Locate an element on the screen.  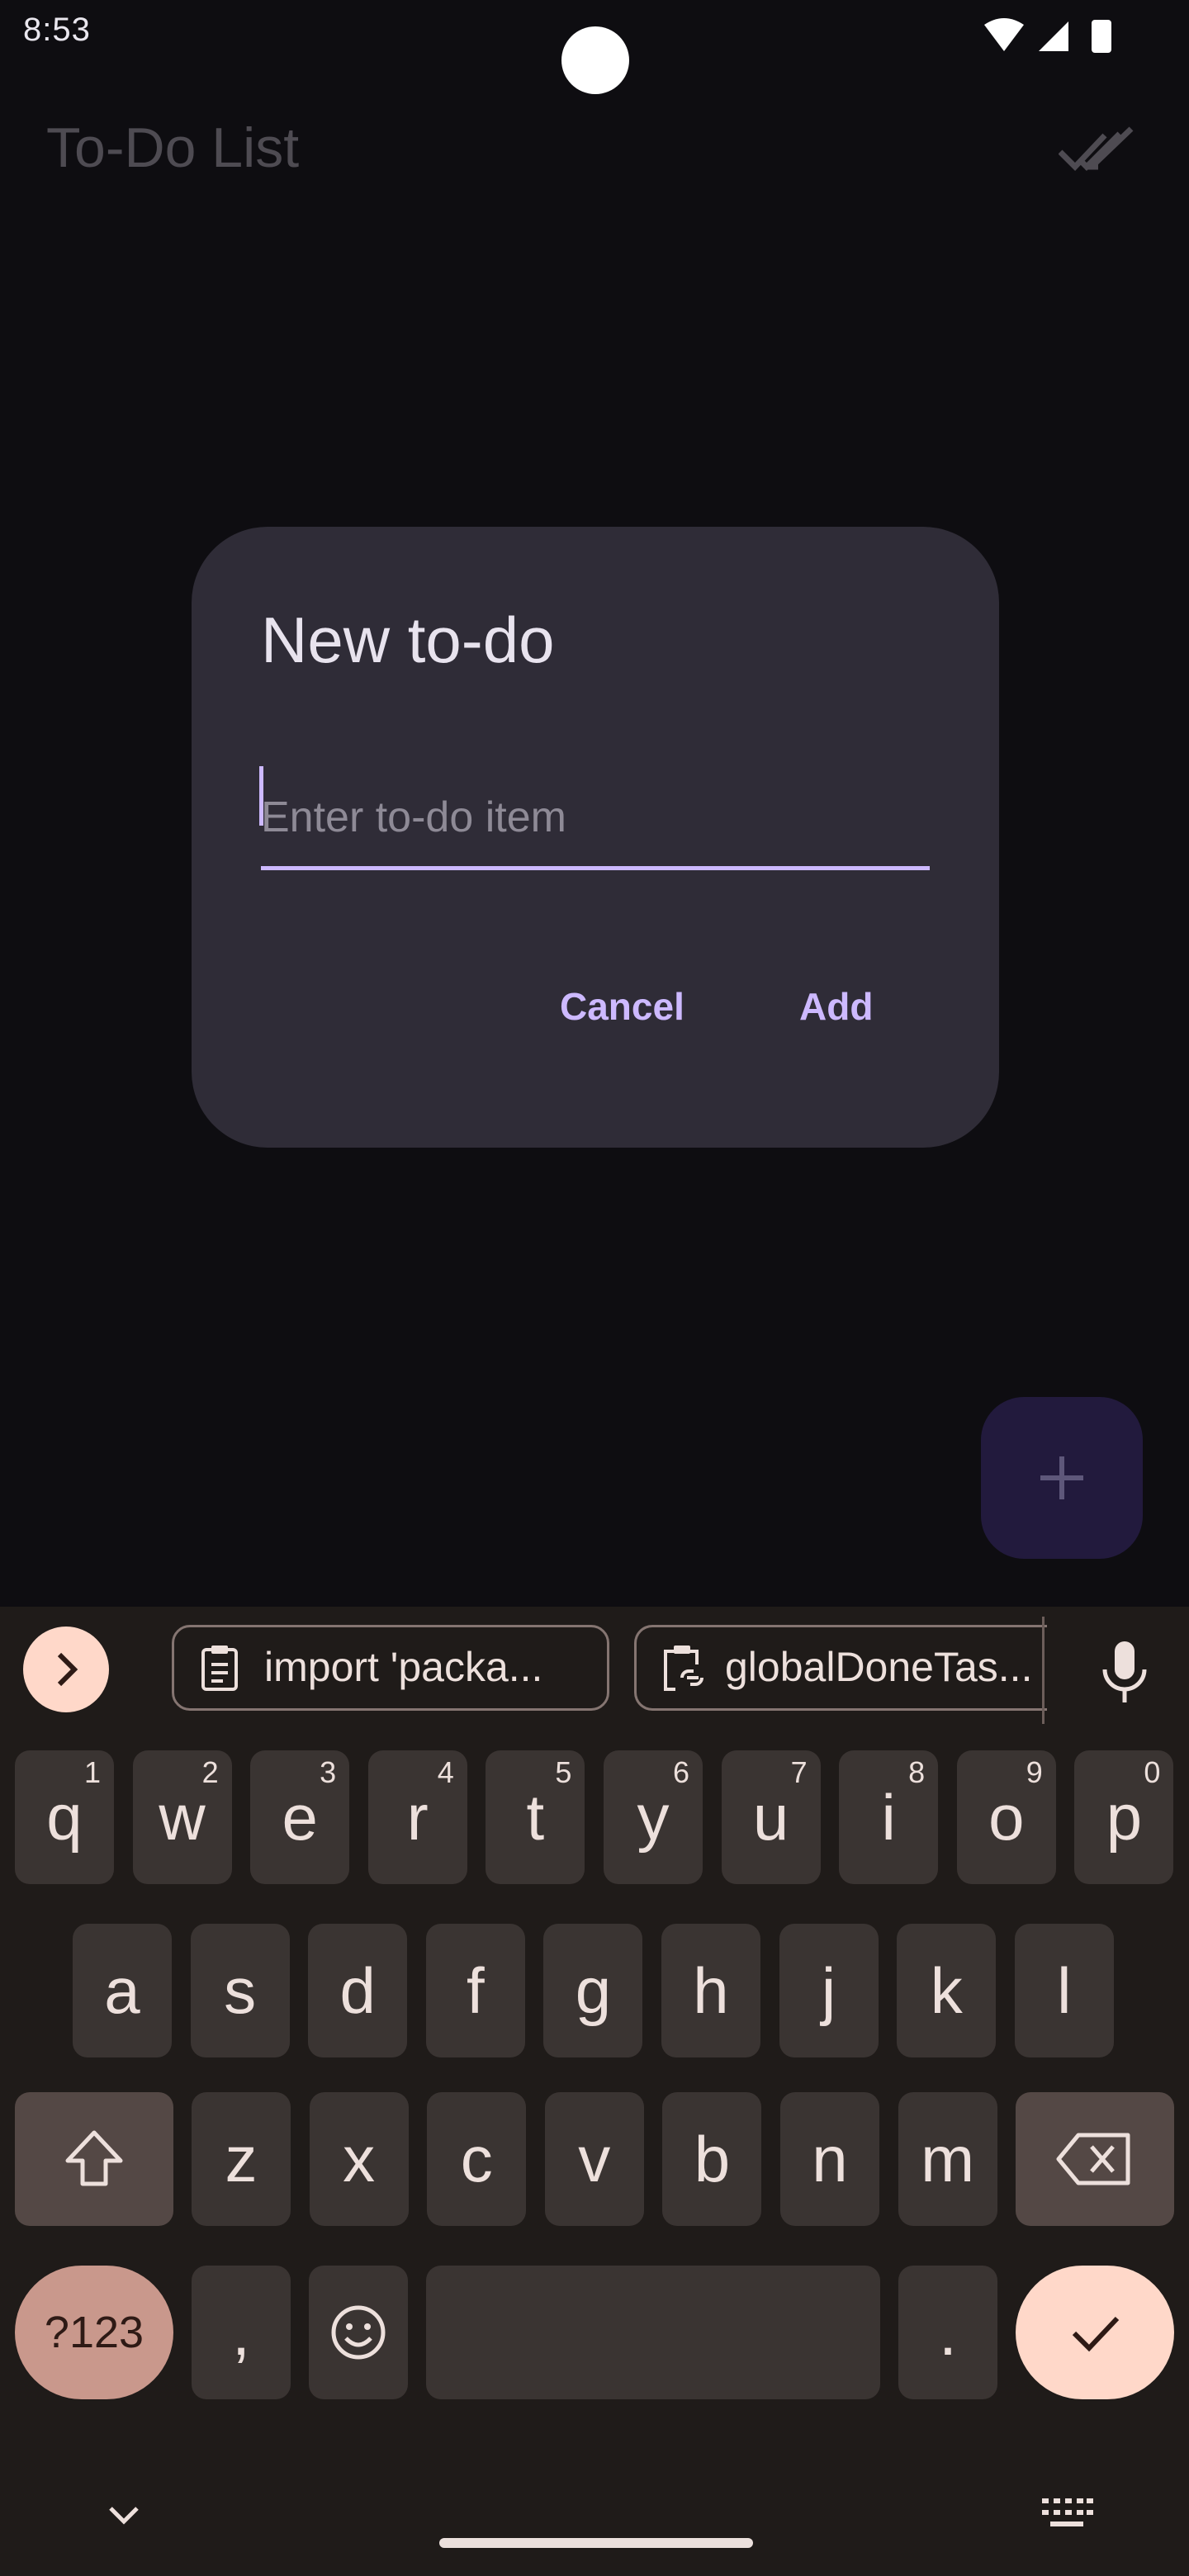
emoji-icon is located at coordinates (358, 2332).